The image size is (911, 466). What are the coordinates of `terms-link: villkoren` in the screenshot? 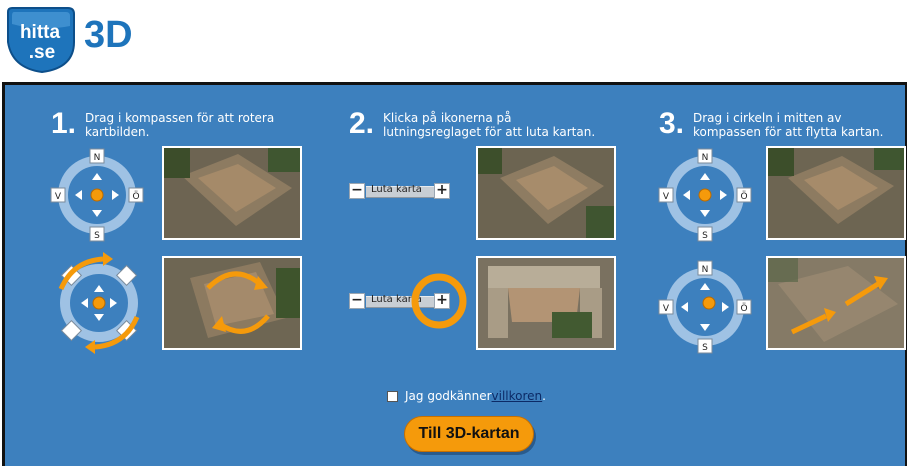 It's located at (517, 396).